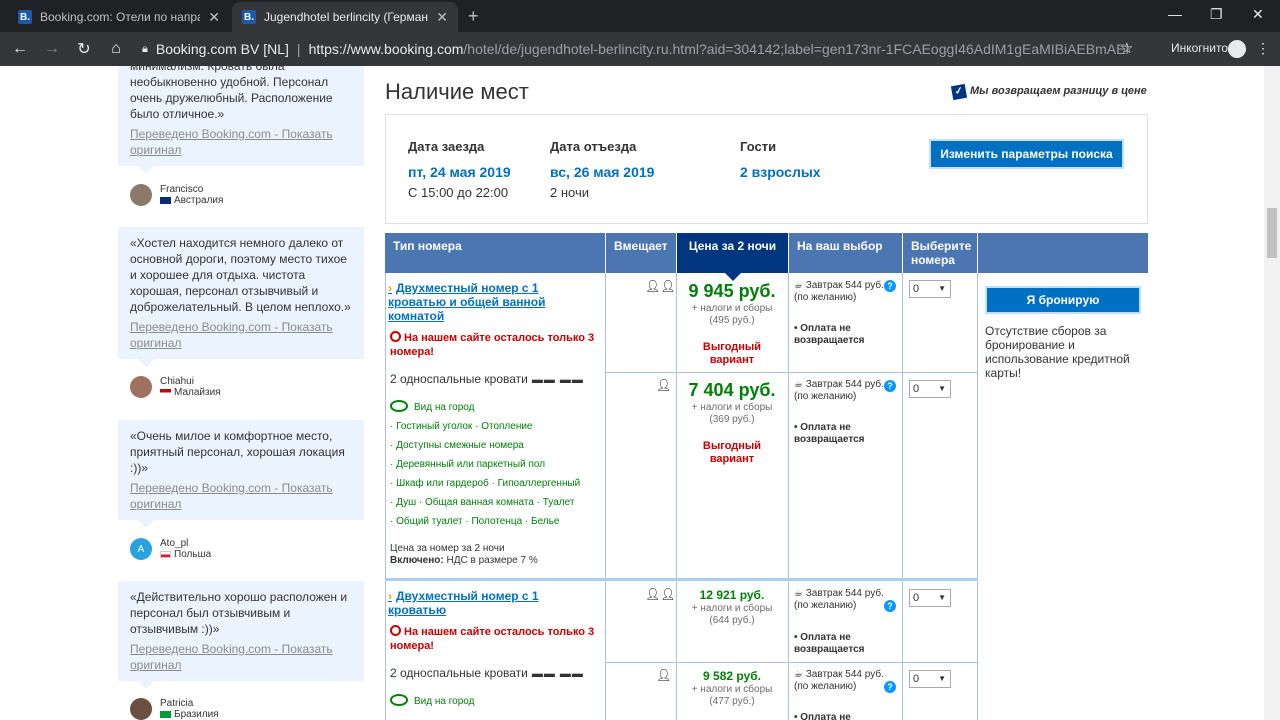 The width and height of the screenshot is (1280, 720). Describe the element at coordinates (664, 675) in the screenshot. I see `one-guest-icon: 👤︎` at that location.